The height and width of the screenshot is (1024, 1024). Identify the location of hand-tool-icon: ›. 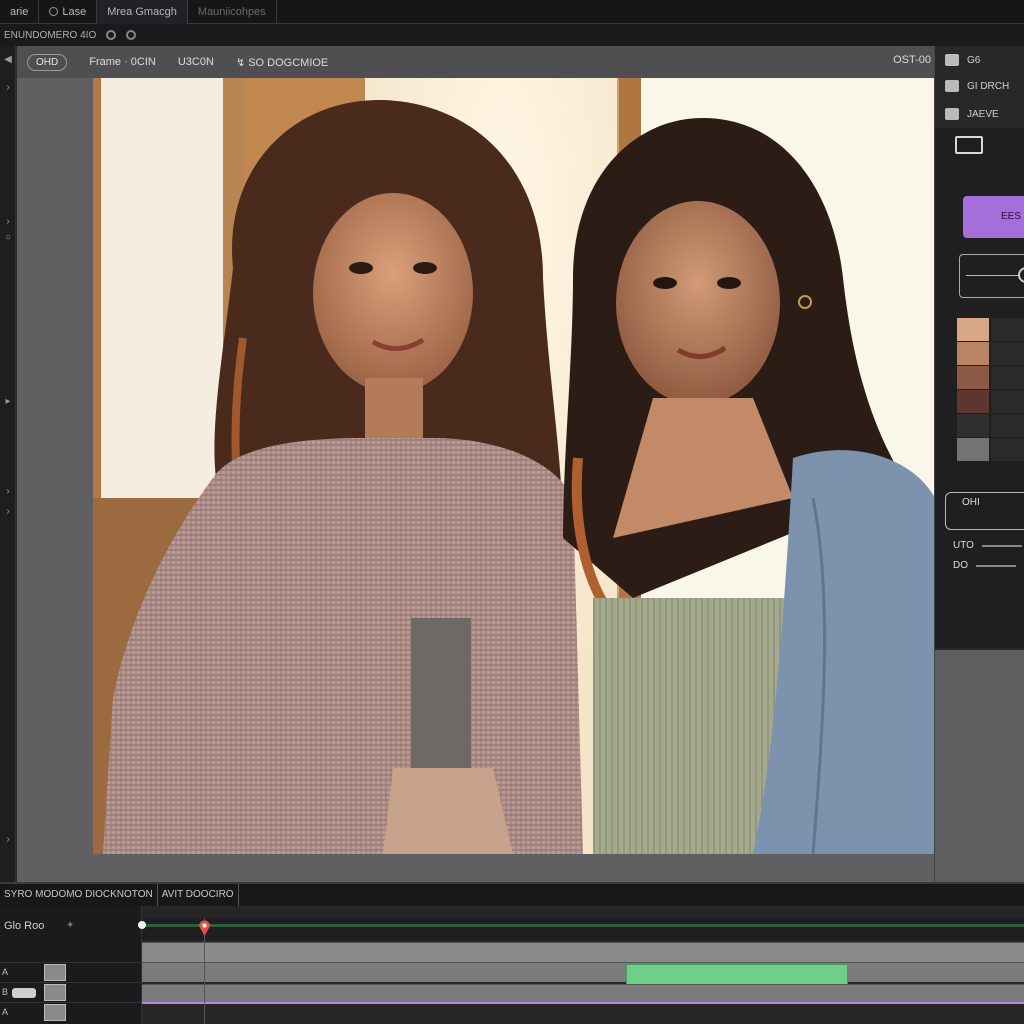
(8, 840).